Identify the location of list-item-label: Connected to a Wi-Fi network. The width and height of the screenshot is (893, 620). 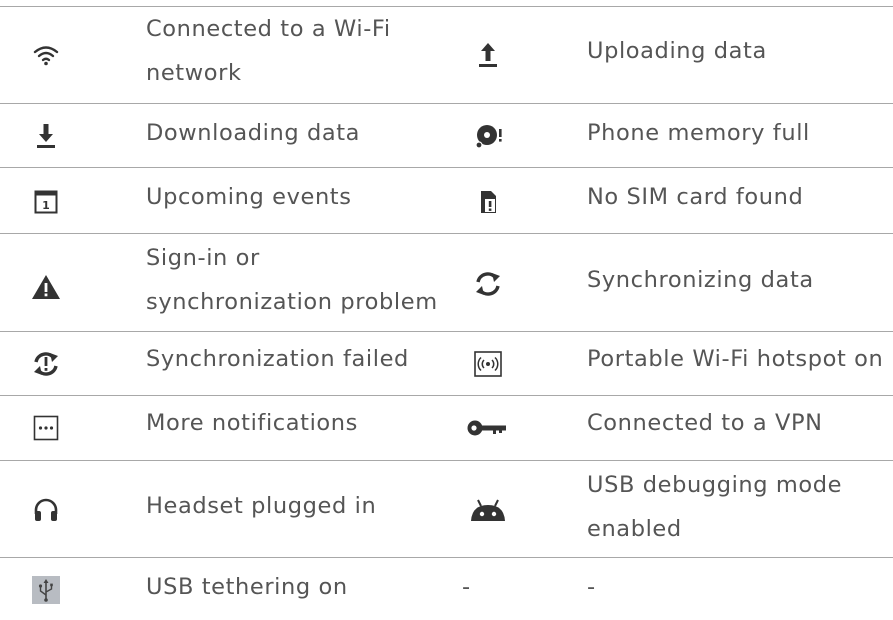
(268, 51).